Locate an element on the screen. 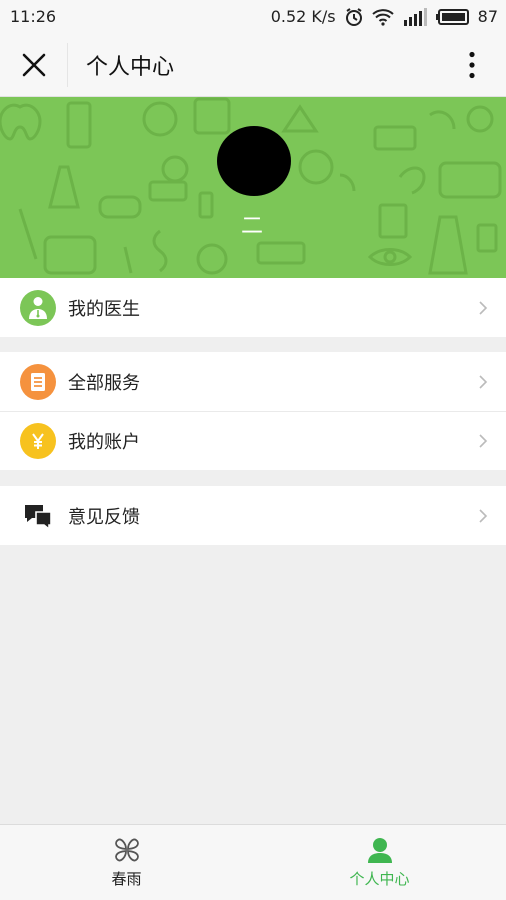 Image resolution: width=506 pixels, height=900 pixels. yuan-icon is located at coordinates (38, 441).